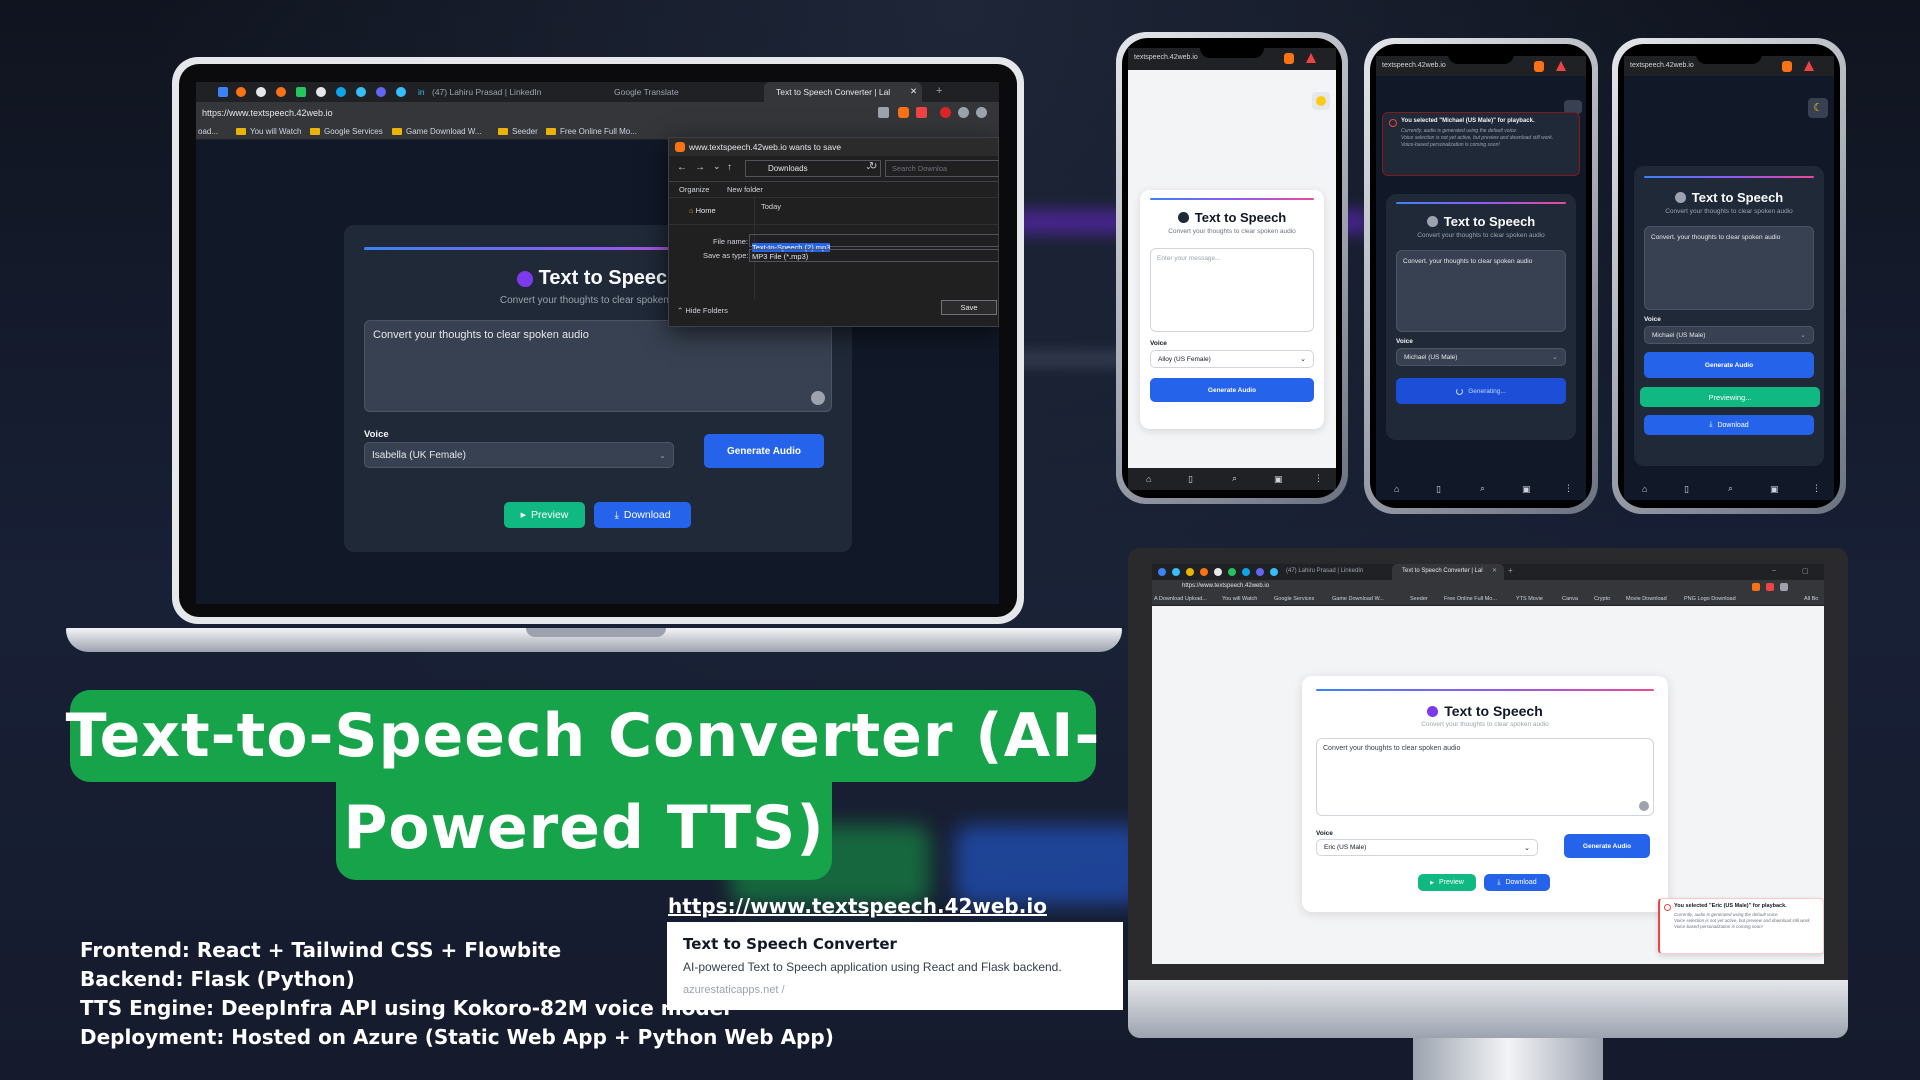  Describe the element at coordinates (702, 210) in the screenshot. I see `nav-home: ⌂ Home` at that location.